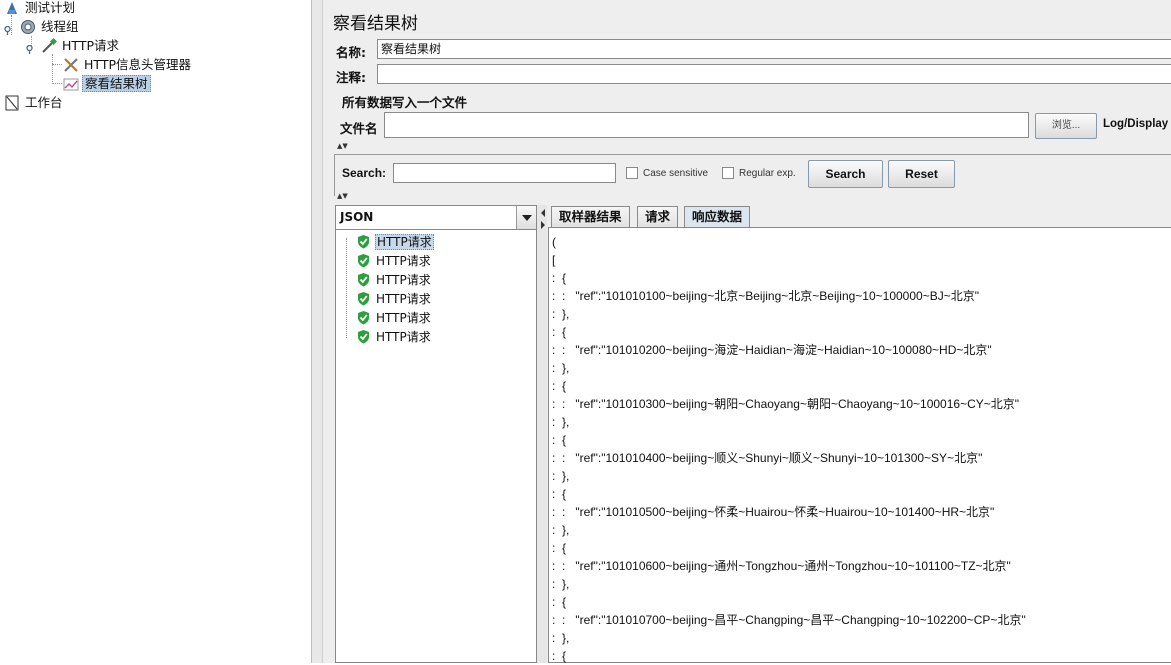 This screenshot has height=665, width=1171. I want to click on regular-exp-label: Regular exp., so click(767, 173).